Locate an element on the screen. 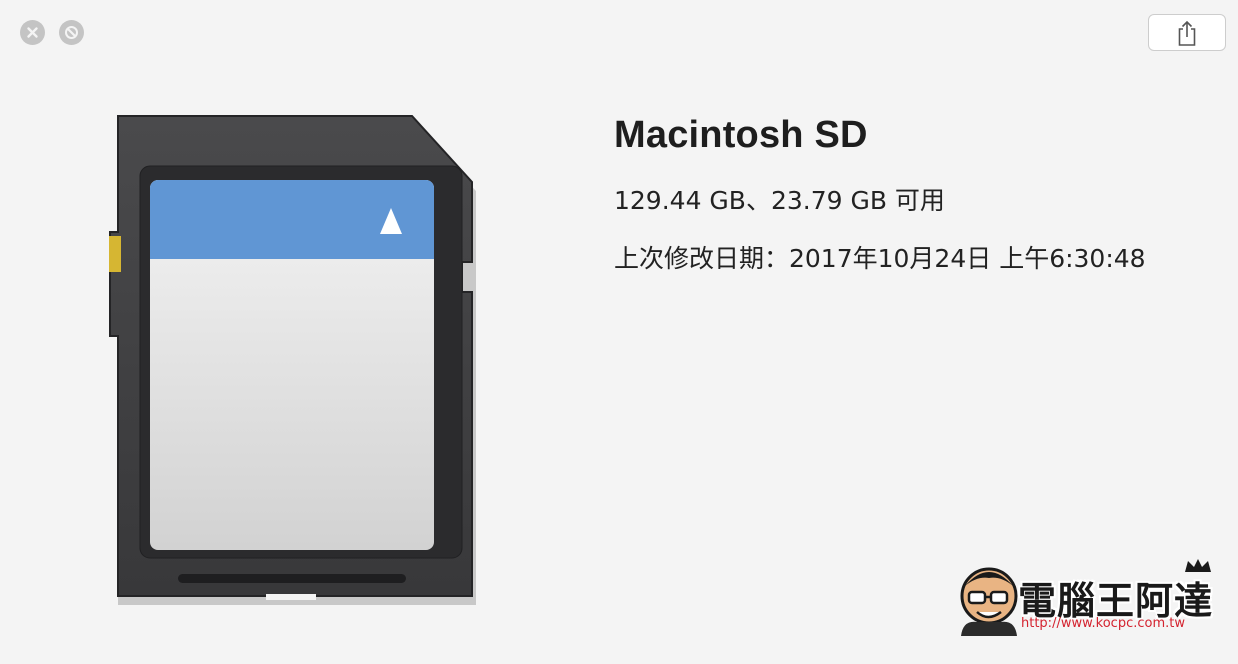 The image size is (1238, 664). watermark-logo: 電腦王阿達 http://www.kocpc.com.tw is located at coordinates (1090, 598).